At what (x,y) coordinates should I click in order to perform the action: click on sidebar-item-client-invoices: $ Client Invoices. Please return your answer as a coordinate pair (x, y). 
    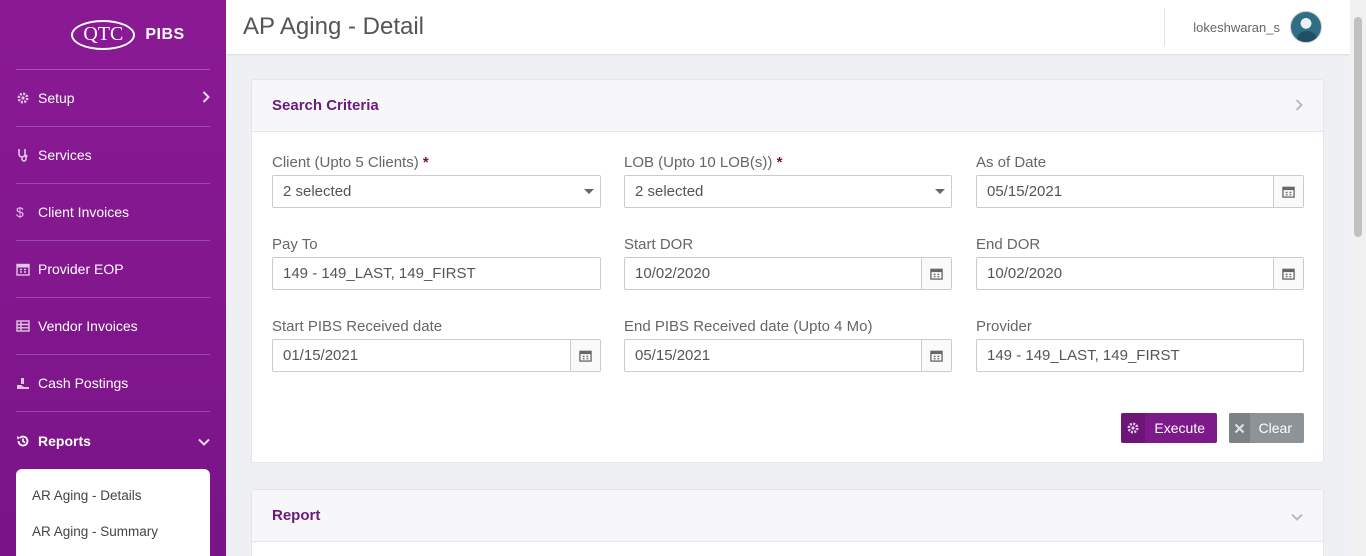
    Looking at the image, I should click on (113, 212).